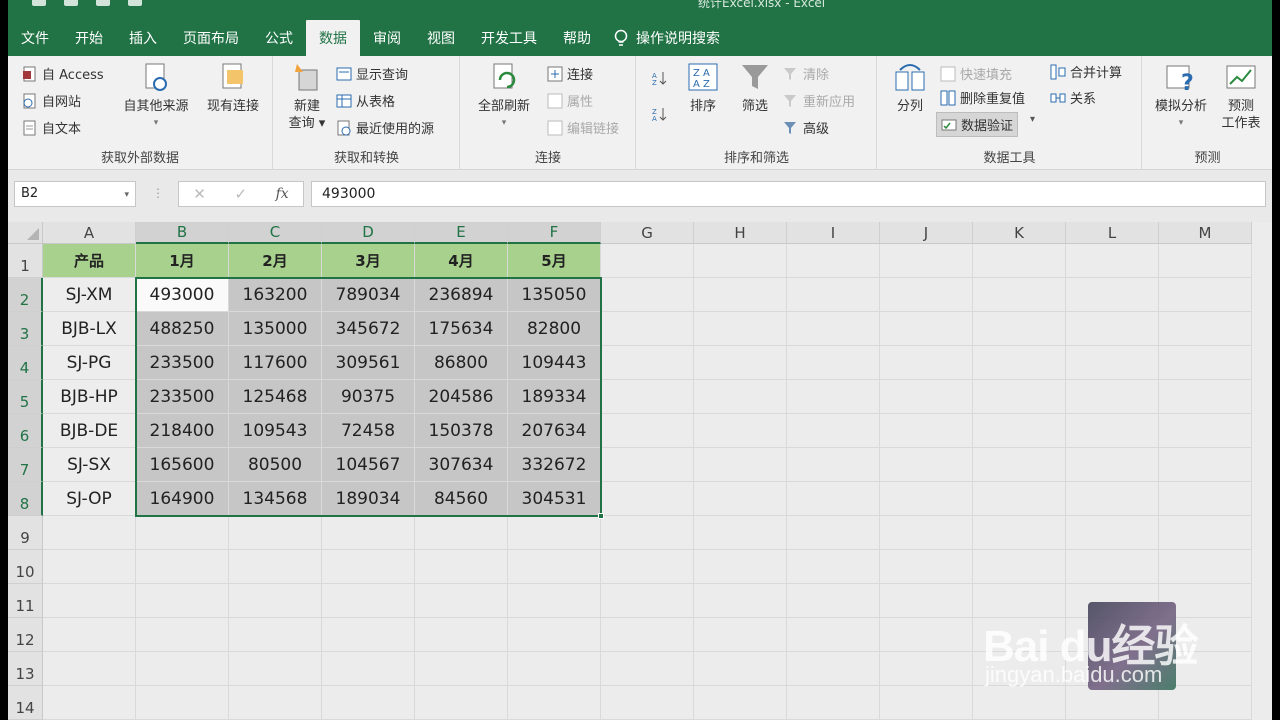 This screenshot has width=1280, height=720. I want to click on properties-button: 属性, so click(570, 100).